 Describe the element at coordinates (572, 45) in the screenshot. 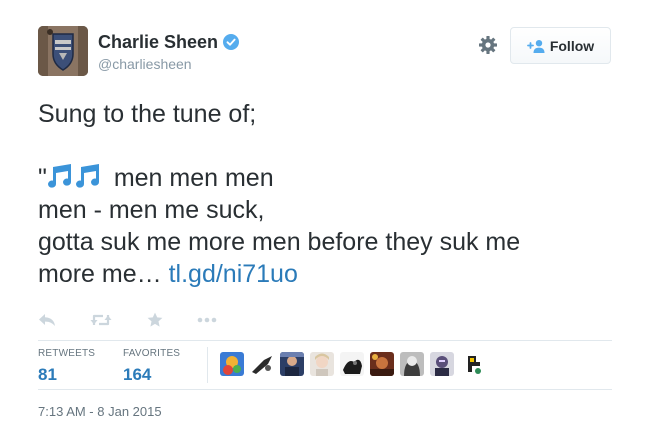

I see `follow-button-label: Follow` at that location.